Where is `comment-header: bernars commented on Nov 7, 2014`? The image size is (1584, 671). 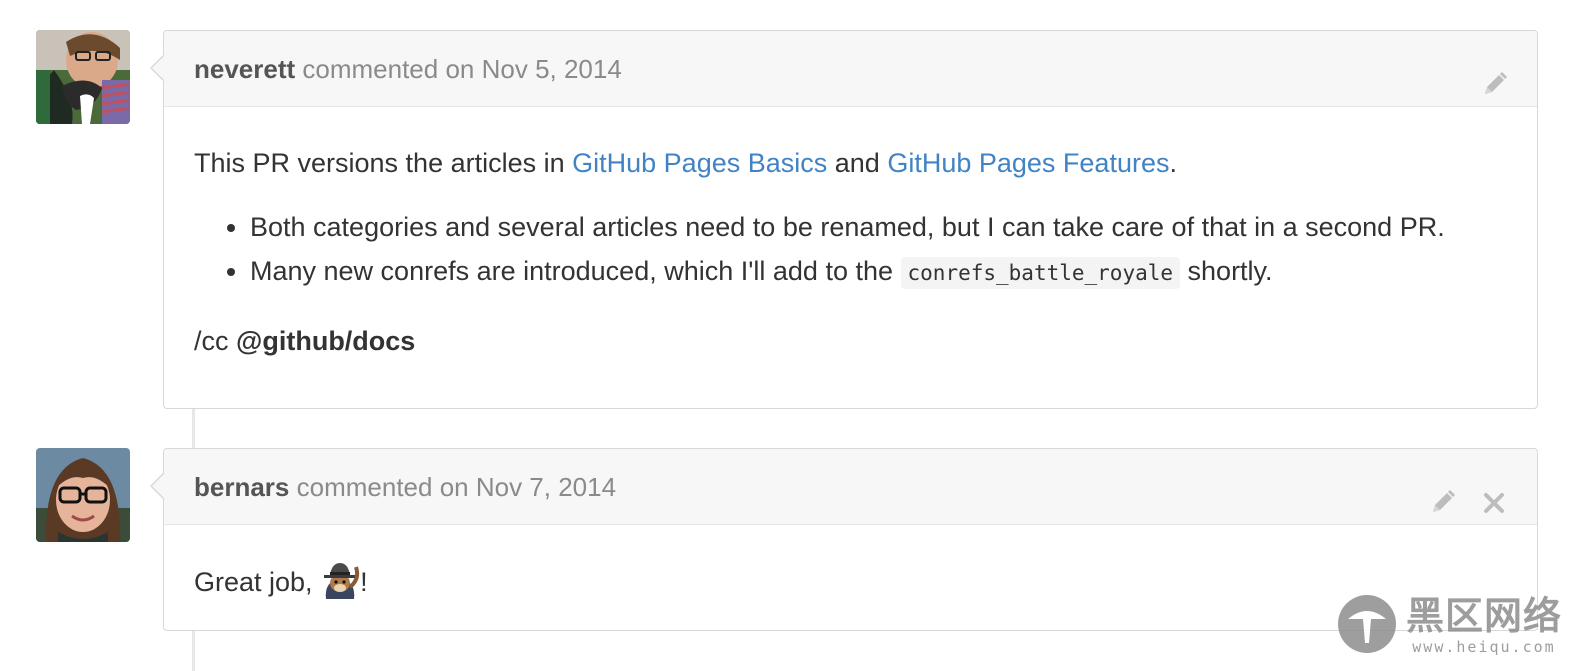
comment-header: bernars commented on Nov 7, 2014 is located at coordinates (850, 487).